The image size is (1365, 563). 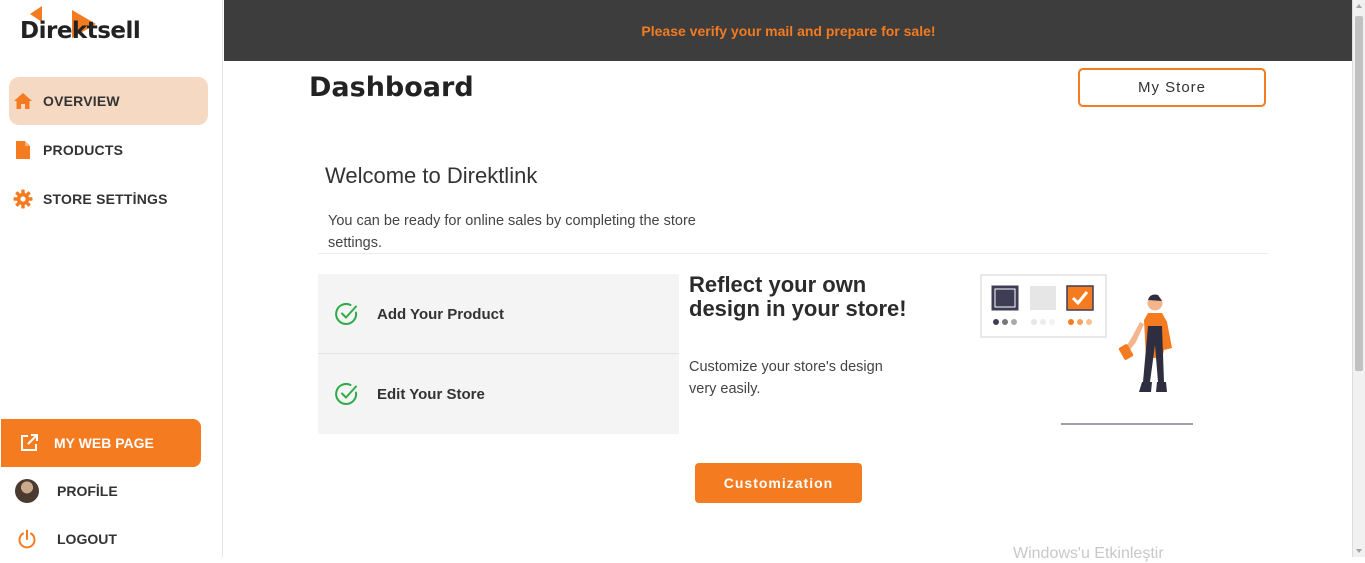 I want to click on sidebar-item-label: OVERVIEW, so click(x=81, y=101).